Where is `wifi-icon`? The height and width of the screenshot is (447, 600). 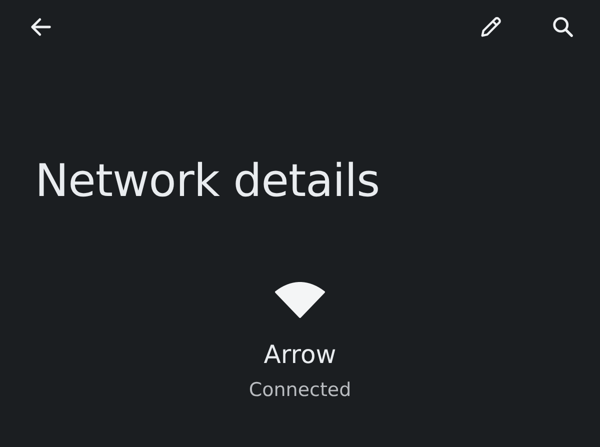 wifi-icon is located at coordinates (300, 300).